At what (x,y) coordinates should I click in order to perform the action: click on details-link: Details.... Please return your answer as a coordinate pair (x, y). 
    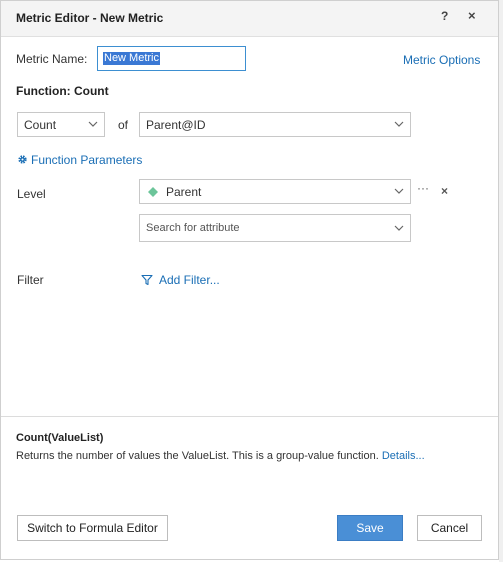
    Looking at the image, I should click on (403, 456).